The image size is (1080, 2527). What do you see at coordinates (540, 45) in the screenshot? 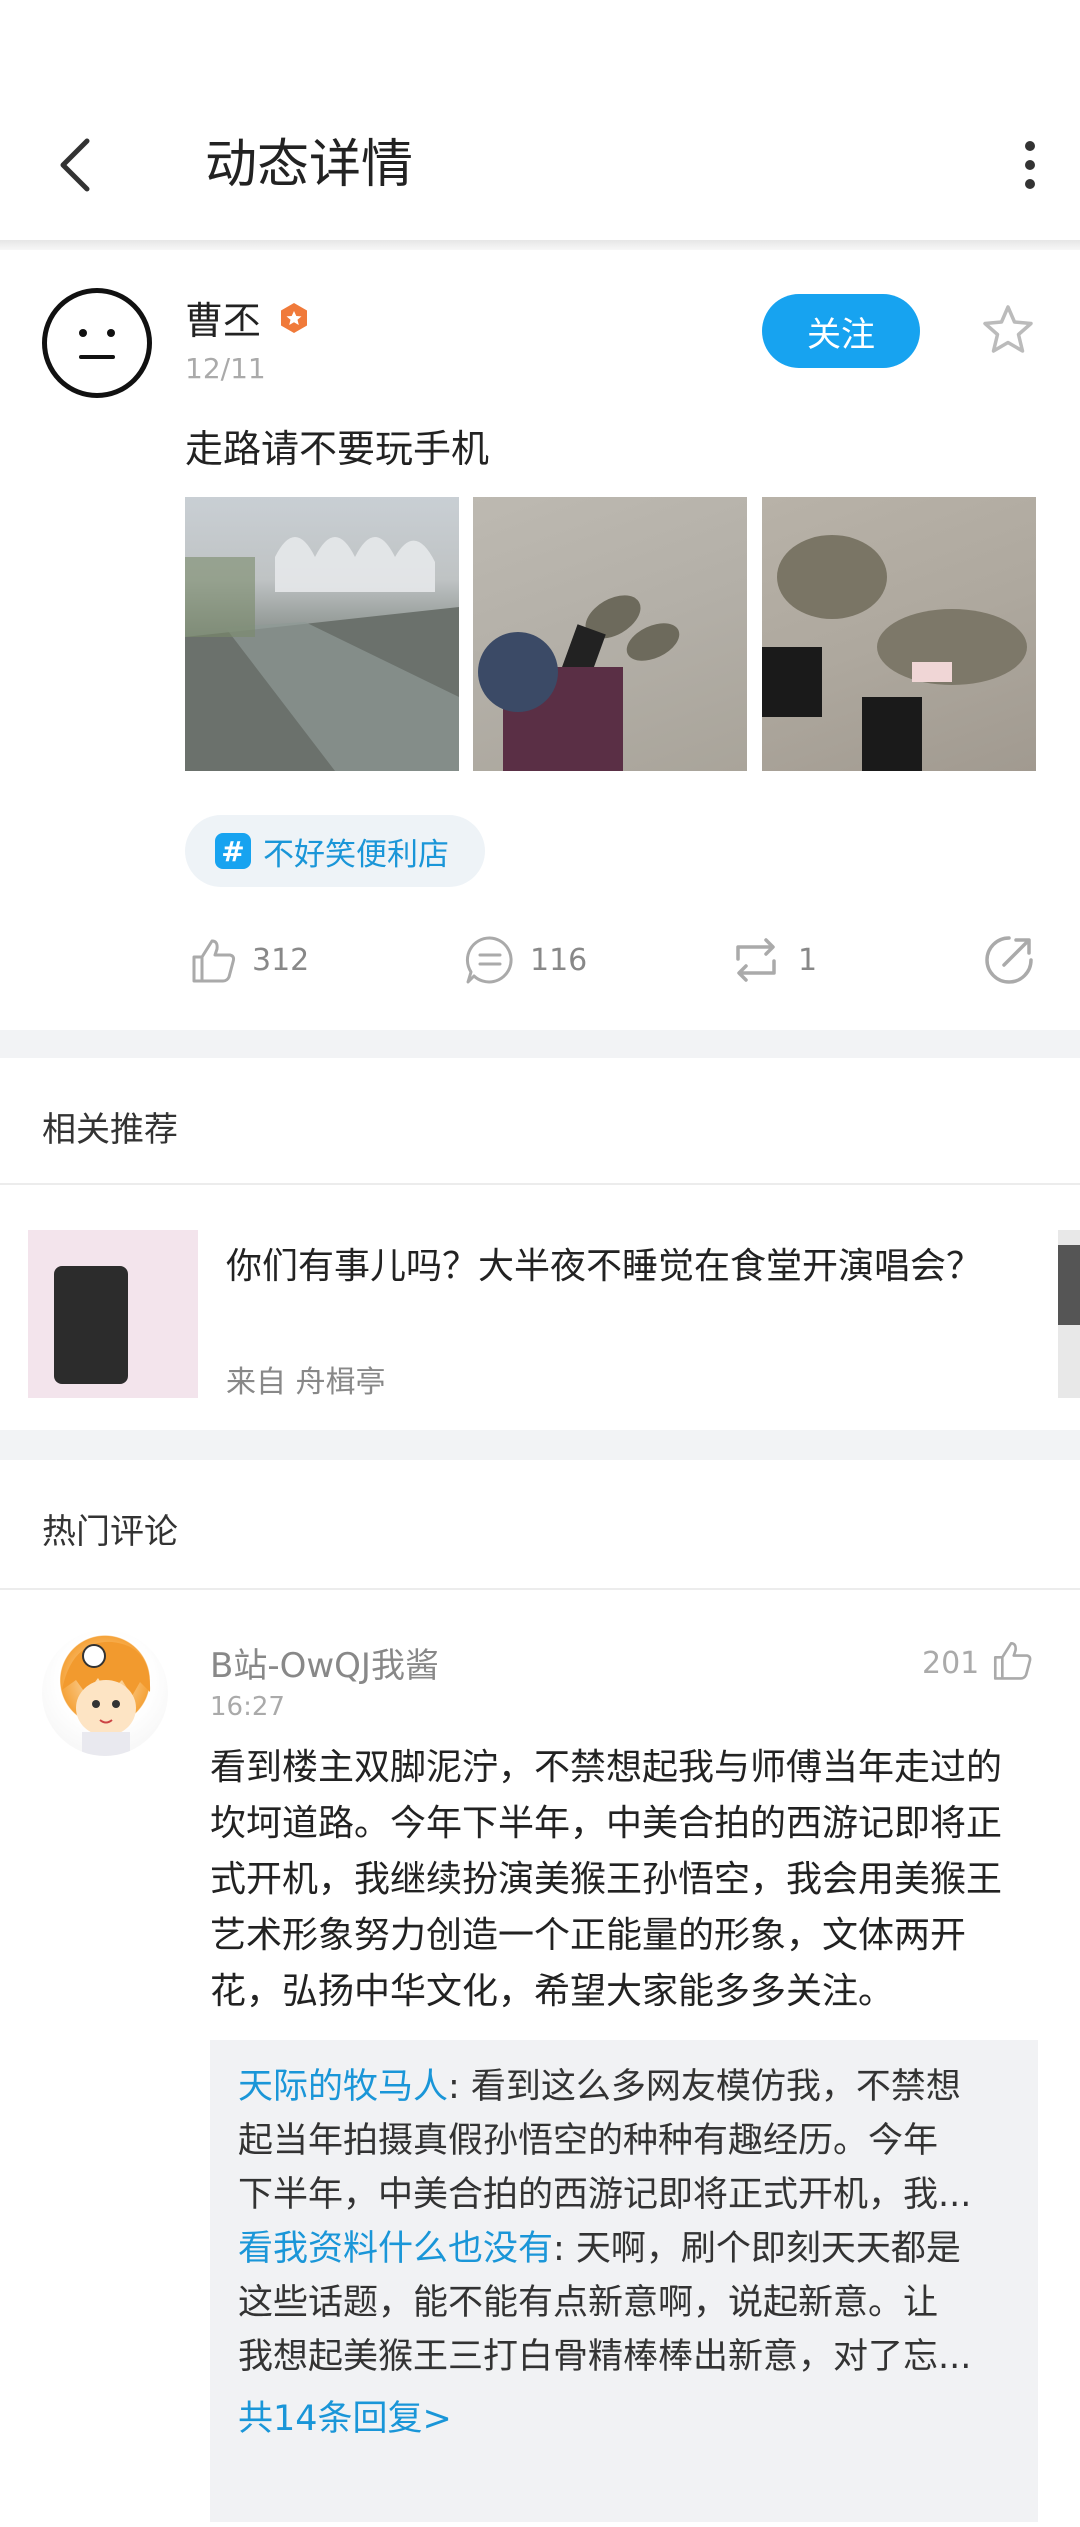
I see `status-bar-area` at bounding box center [540, 45].